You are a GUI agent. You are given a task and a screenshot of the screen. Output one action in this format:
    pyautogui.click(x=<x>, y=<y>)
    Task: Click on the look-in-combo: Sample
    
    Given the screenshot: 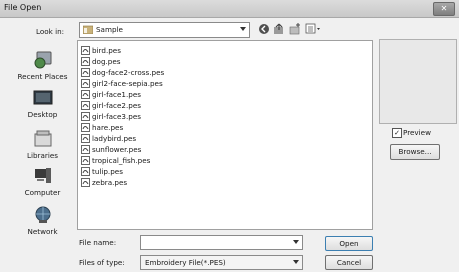 What is the action you would take?
    pyautogui.click(x=164, y=30)
    